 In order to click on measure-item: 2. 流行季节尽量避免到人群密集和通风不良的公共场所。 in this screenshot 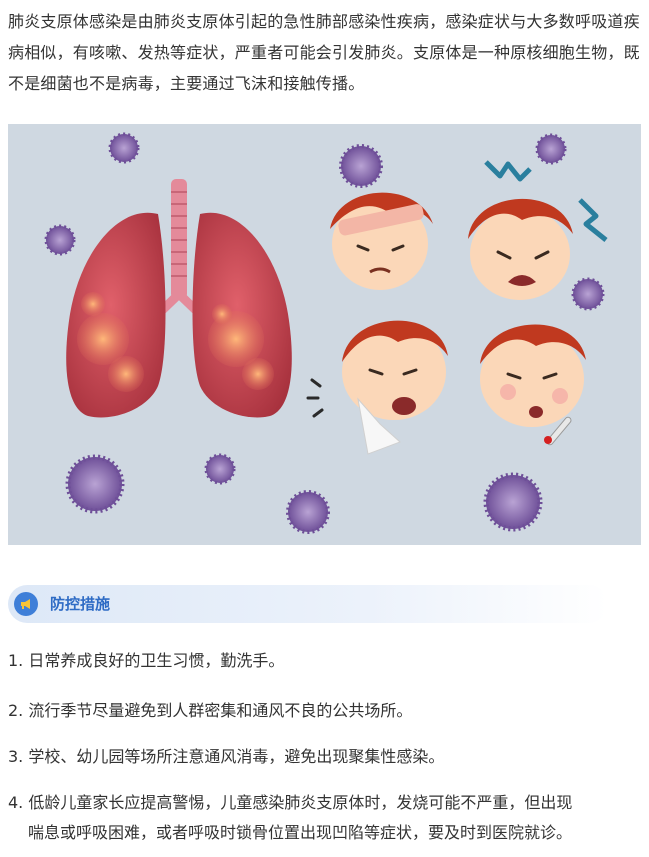, I will do `click(326, 711)`.